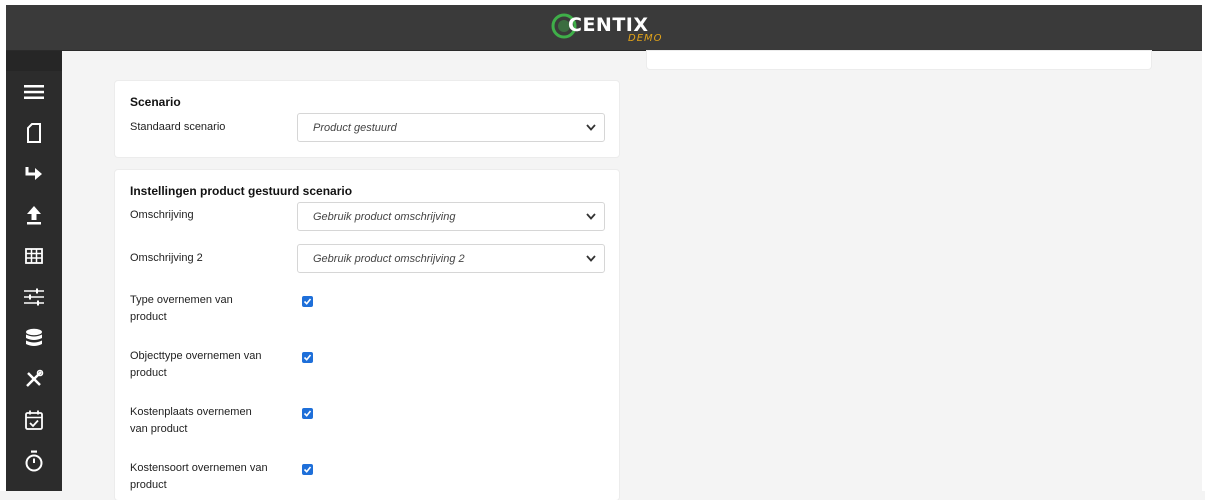  What do you see at coordinates (389, 259) in the screenshot?
I see `description2-value: Gebruik product omschrijving 2` at bounding box center [389, 259].